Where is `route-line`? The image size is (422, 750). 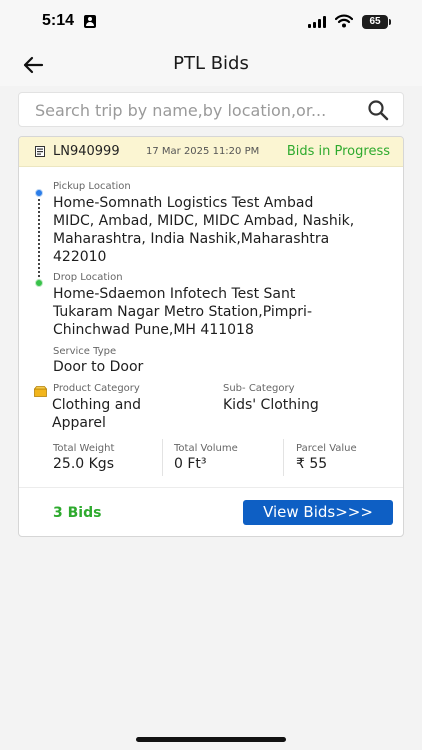 route-line is located at coordinates (39, 240).